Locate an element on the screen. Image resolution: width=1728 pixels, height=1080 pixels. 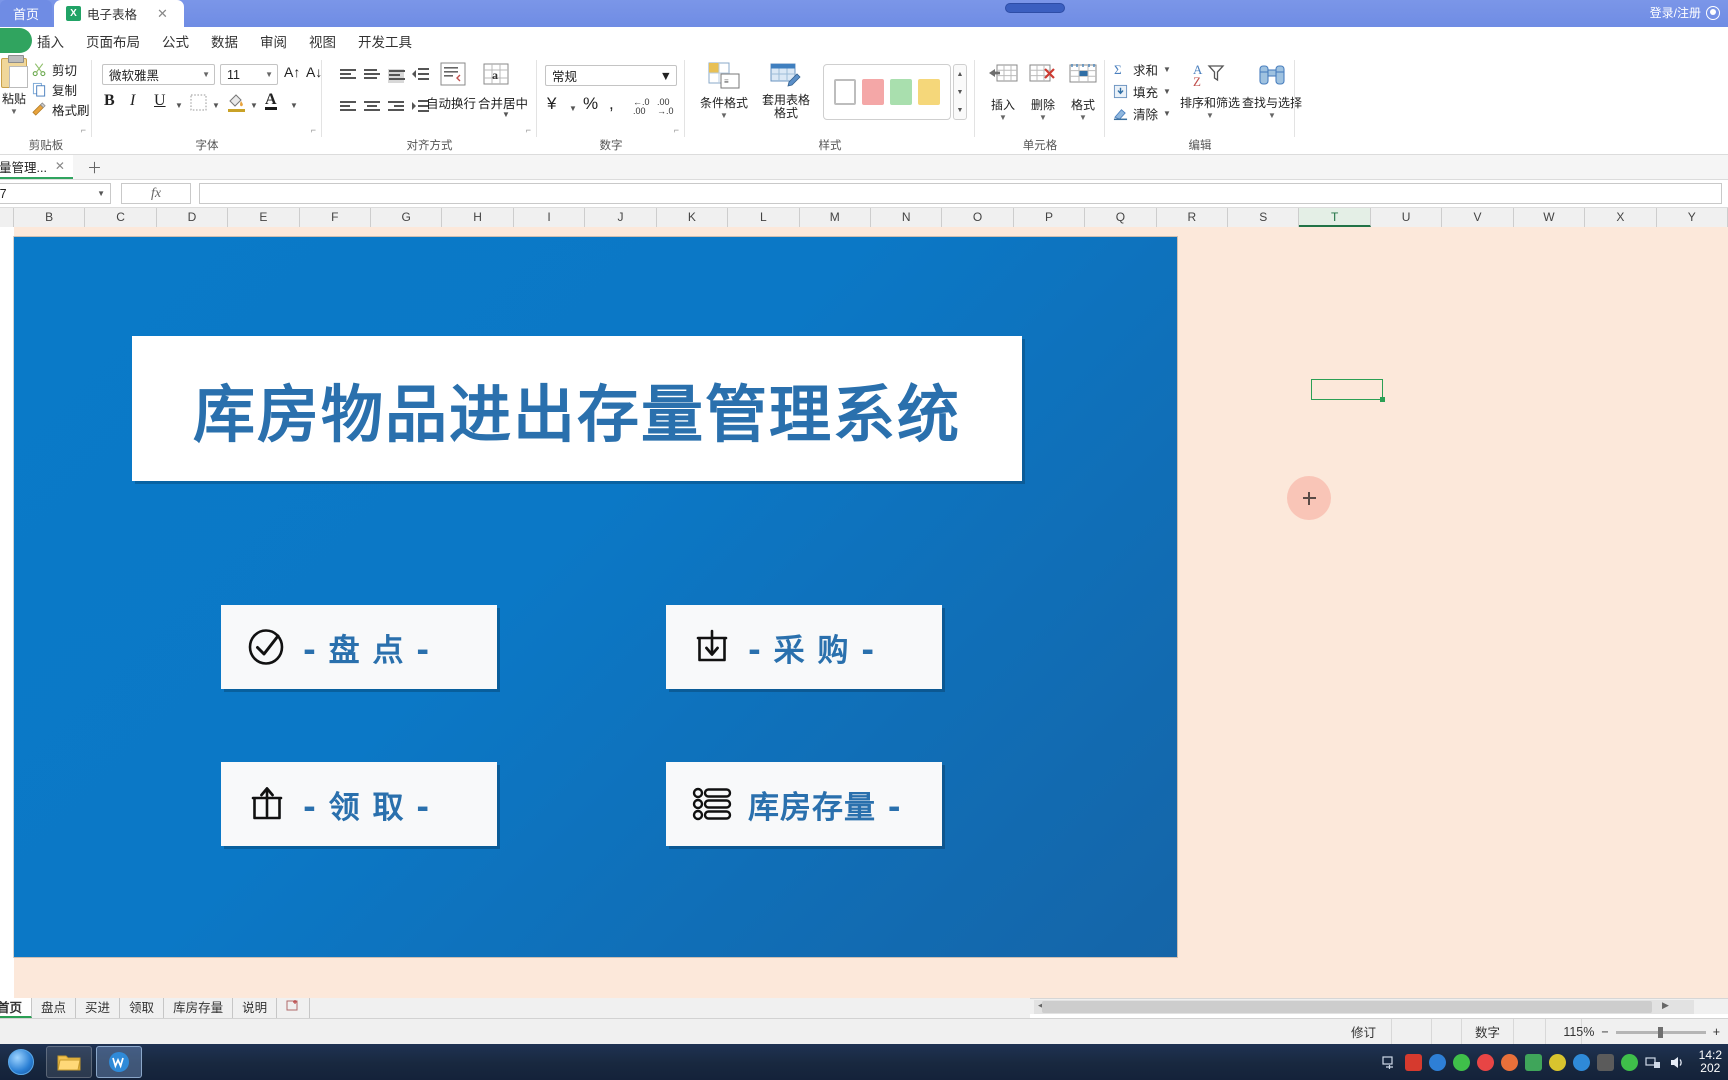
mail-icon is located at coordinates (1413, 1062).